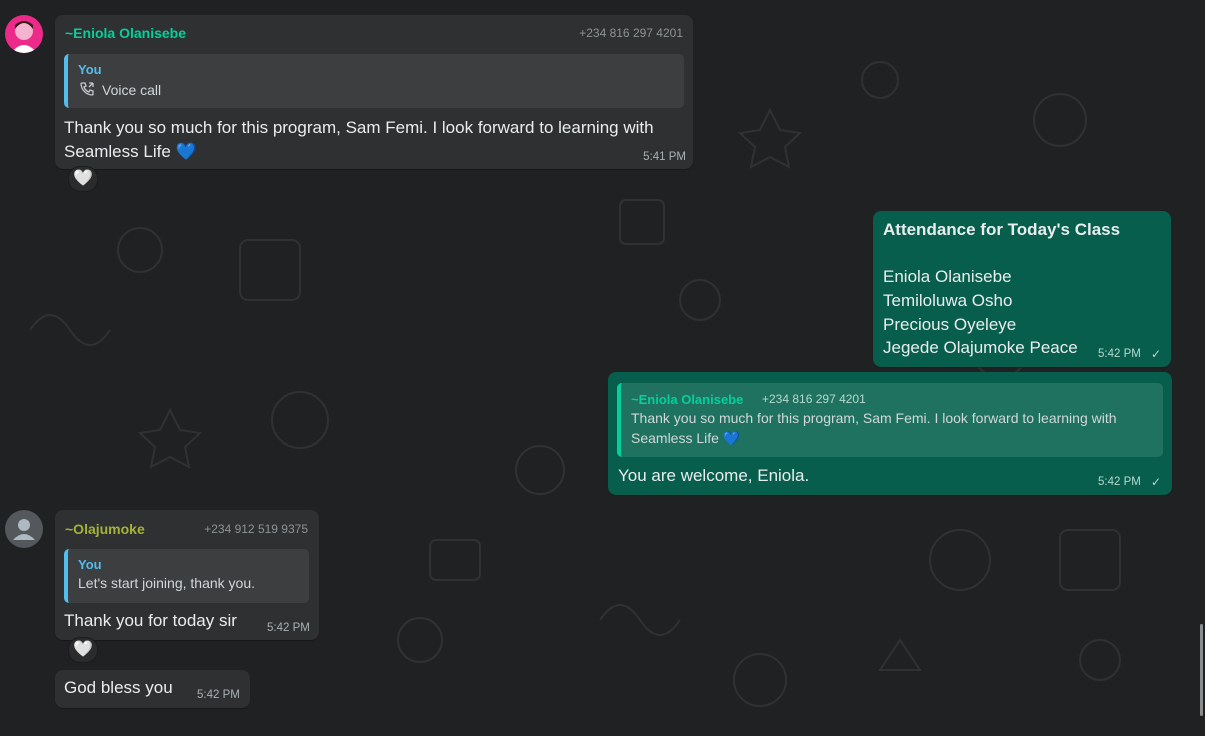  What do you see at coordinates (132, 90) in the screenshot?
I see `quote-text: Voice call` at bounding box center [132, 90].